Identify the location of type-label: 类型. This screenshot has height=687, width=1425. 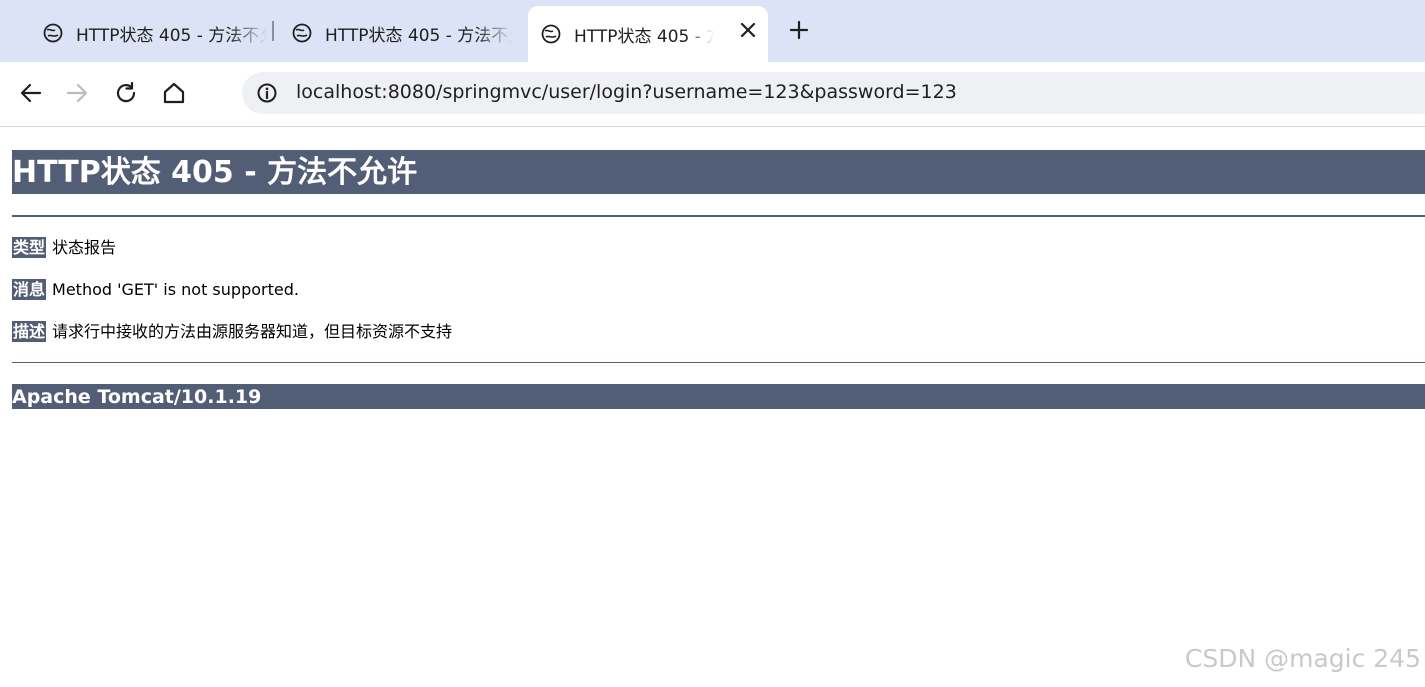
(29, 247).